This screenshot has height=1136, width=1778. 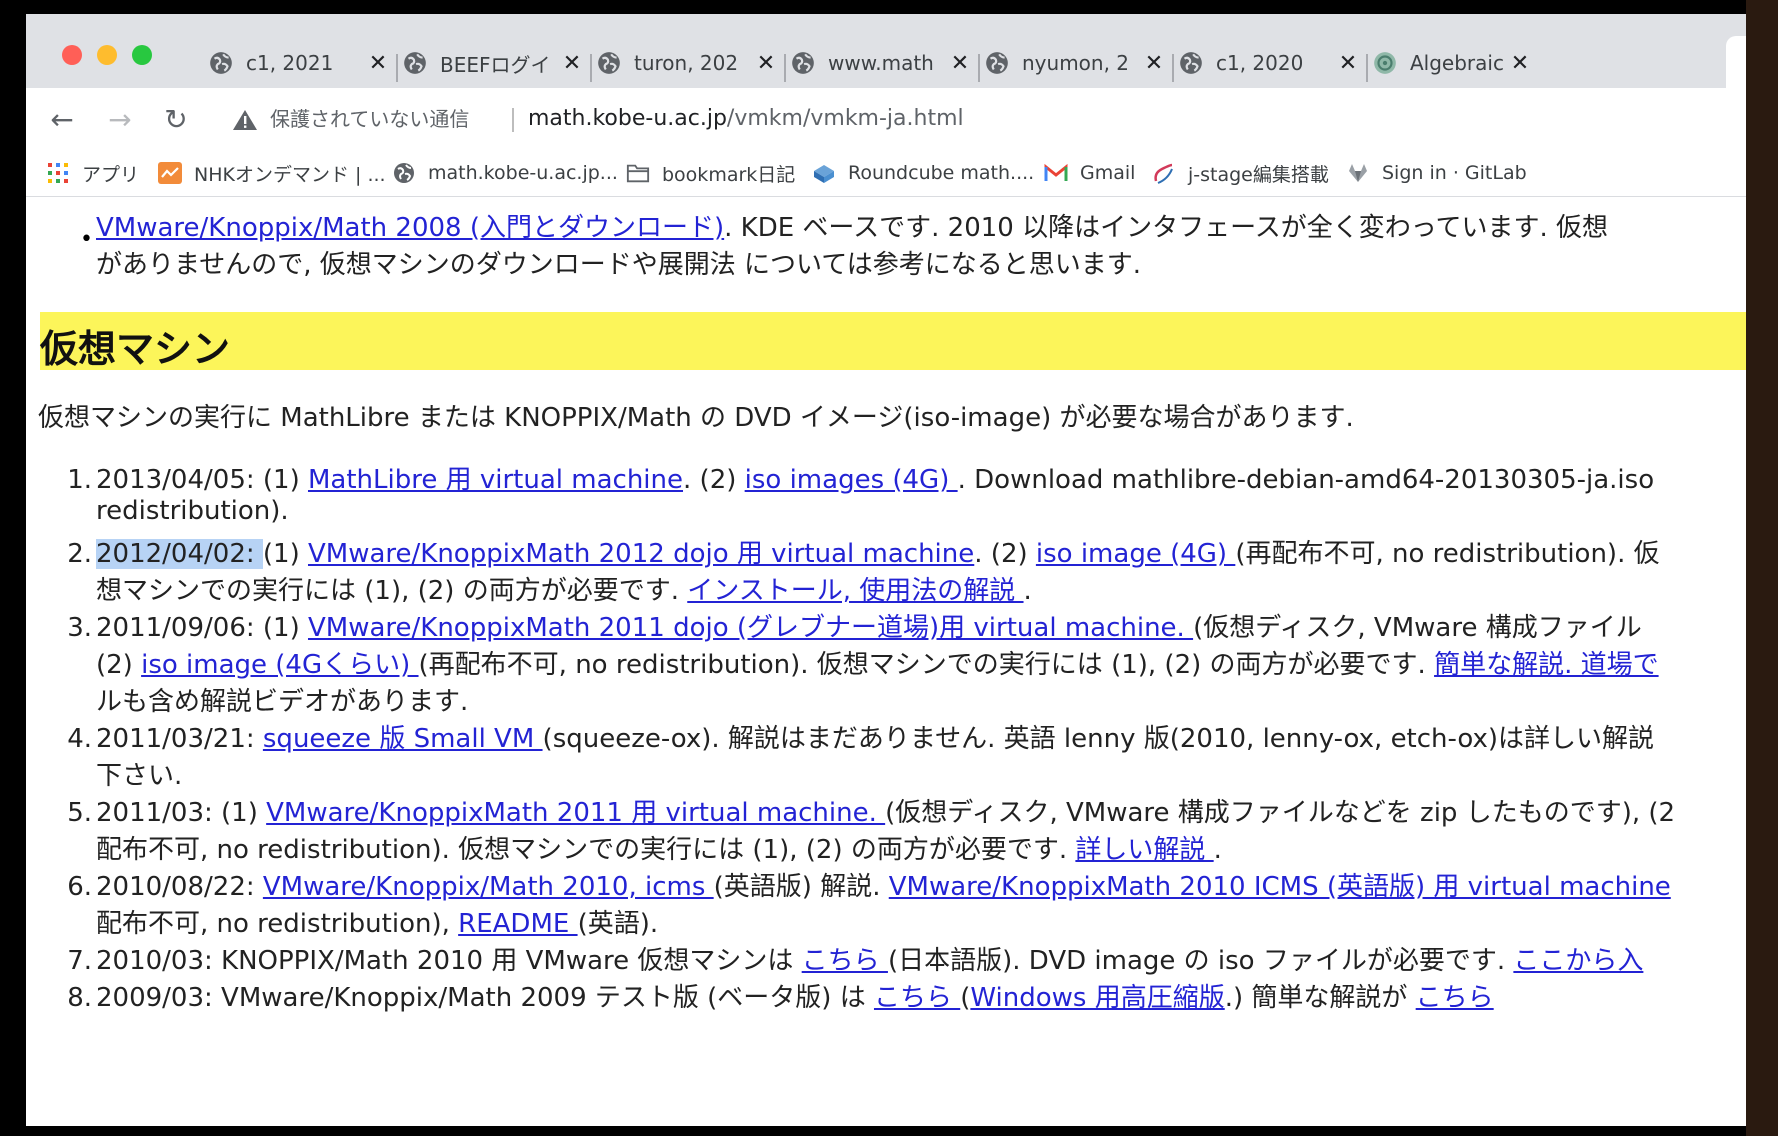 I want to click on bookmark-label: Sign in · GitLab, so click(x=1454, y=173).